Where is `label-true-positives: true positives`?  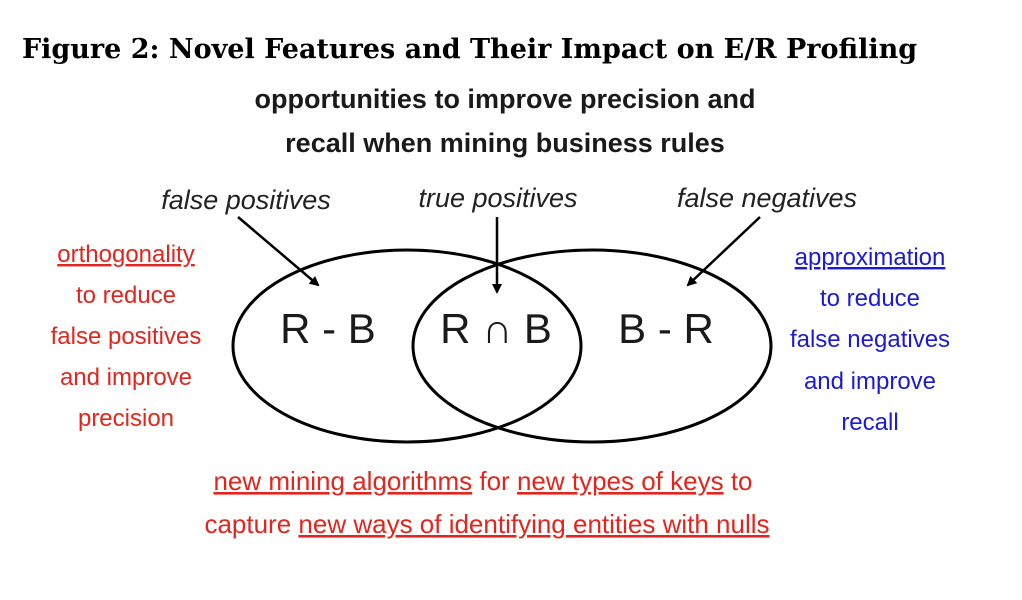
label-true-positives: true positives is located at coordinates (497, 198).